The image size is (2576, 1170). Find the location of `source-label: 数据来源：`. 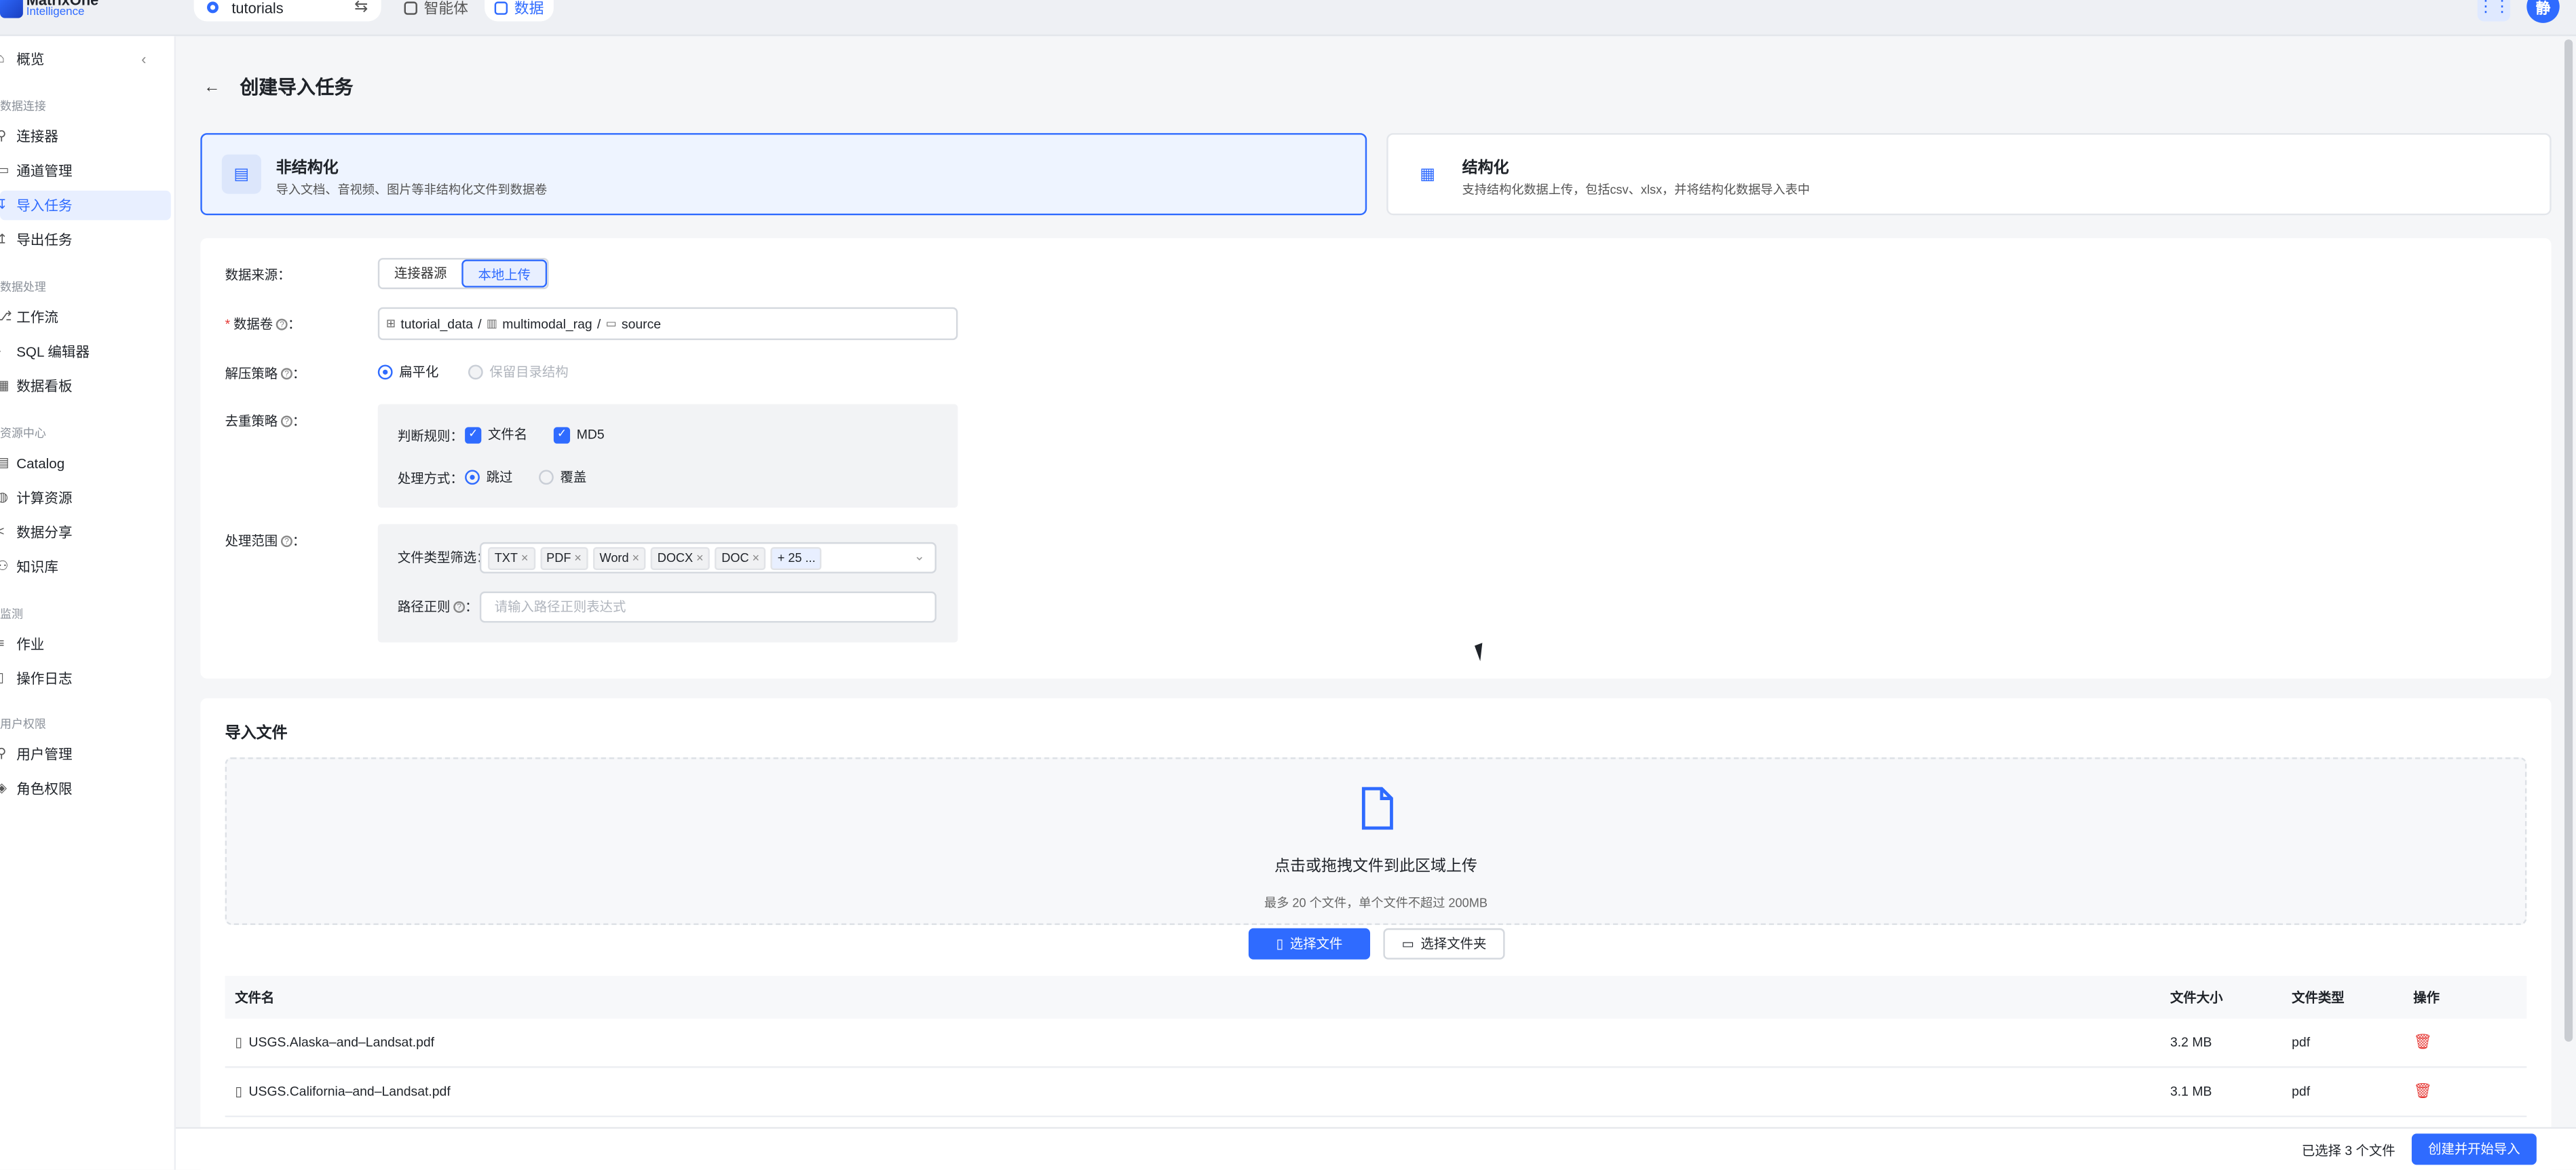

source-label: 数据来源： is located at coordinates (258, 275).